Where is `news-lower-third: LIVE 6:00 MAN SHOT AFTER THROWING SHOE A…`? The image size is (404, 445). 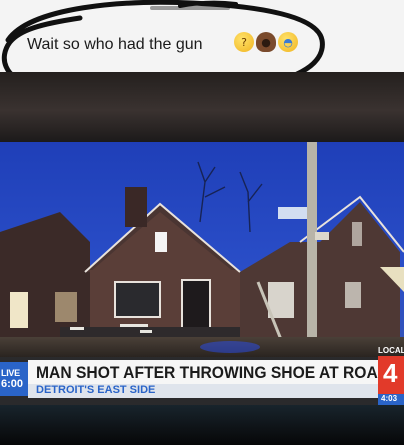 news-lower-third: LIVE 6:00 MAN SHOT AFTER THROWING SHOE A… is located at coordinates (202, 376).